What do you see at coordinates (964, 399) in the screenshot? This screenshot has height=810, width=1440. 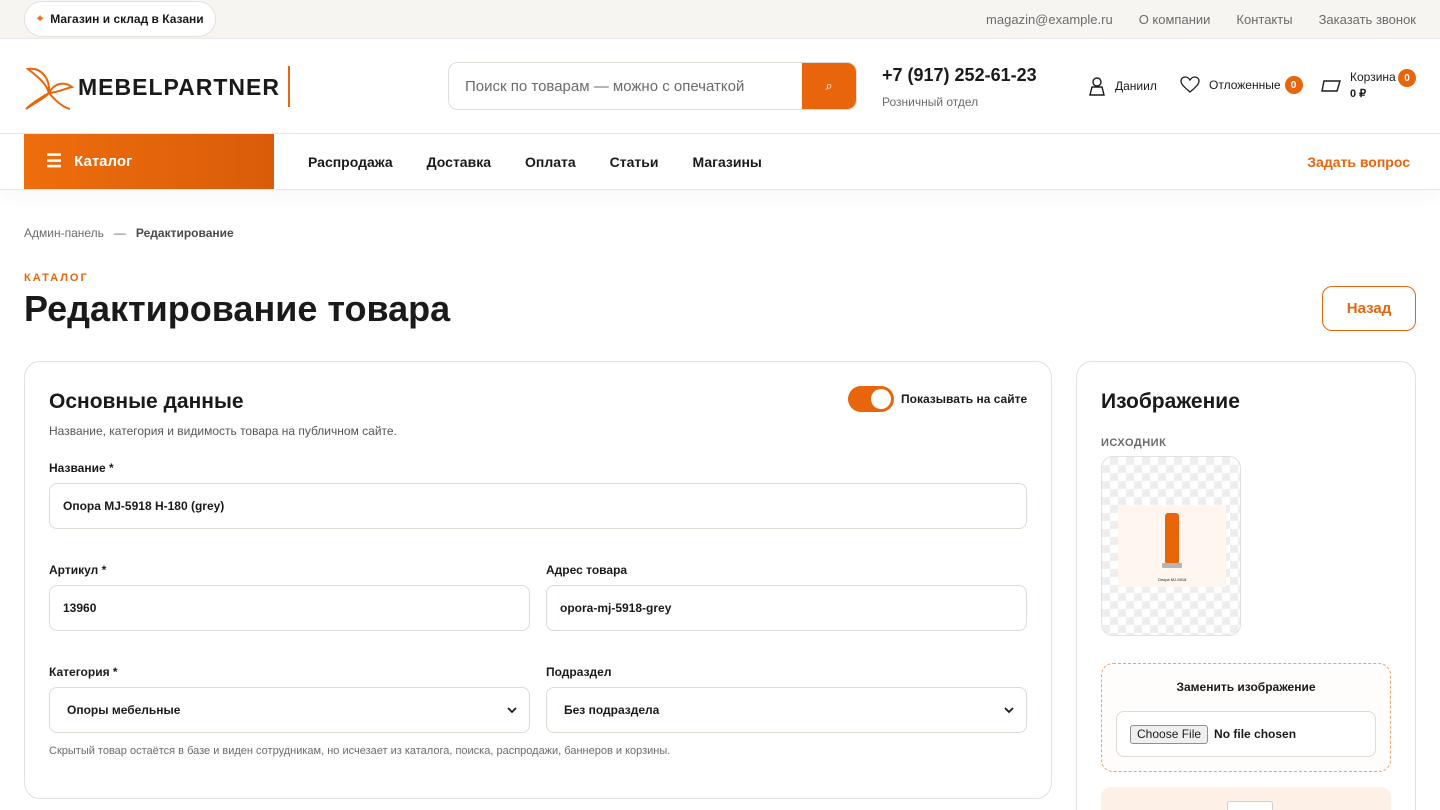 I see `visibility-toggle-label: Показывать на сайте` at bounding box center [964, 399].